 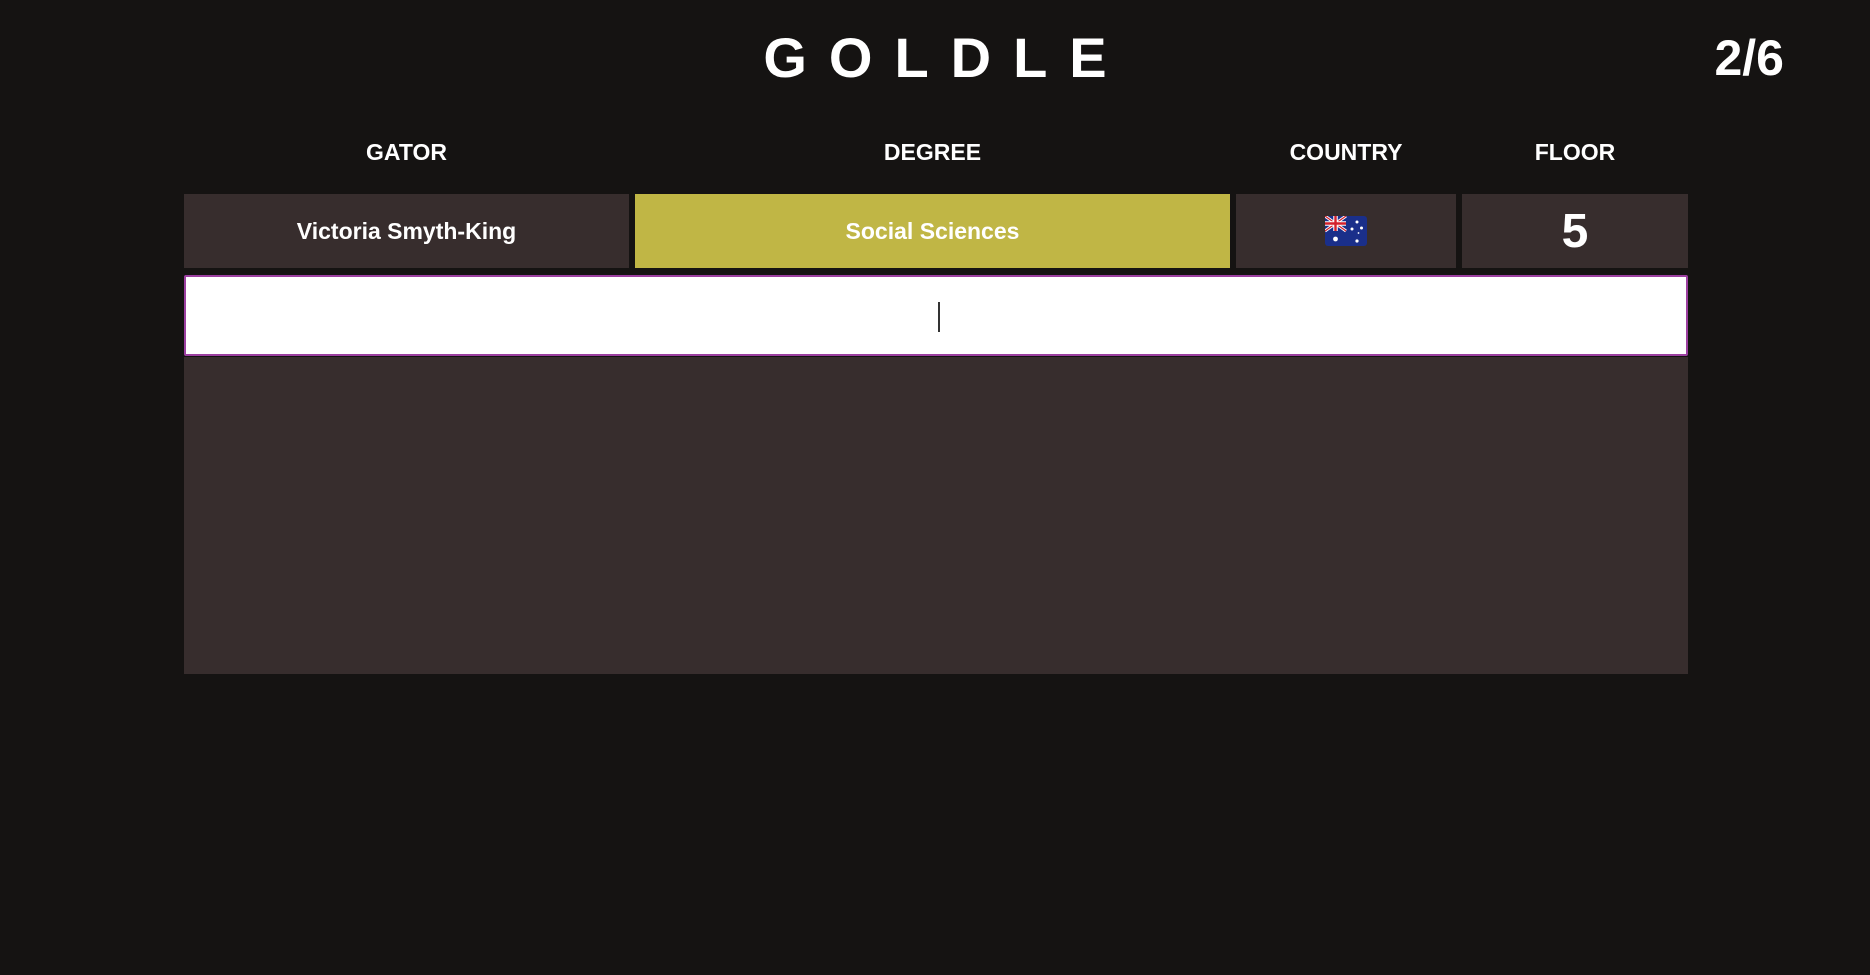 I want to click on text-caret, so click(x=939, y=317).